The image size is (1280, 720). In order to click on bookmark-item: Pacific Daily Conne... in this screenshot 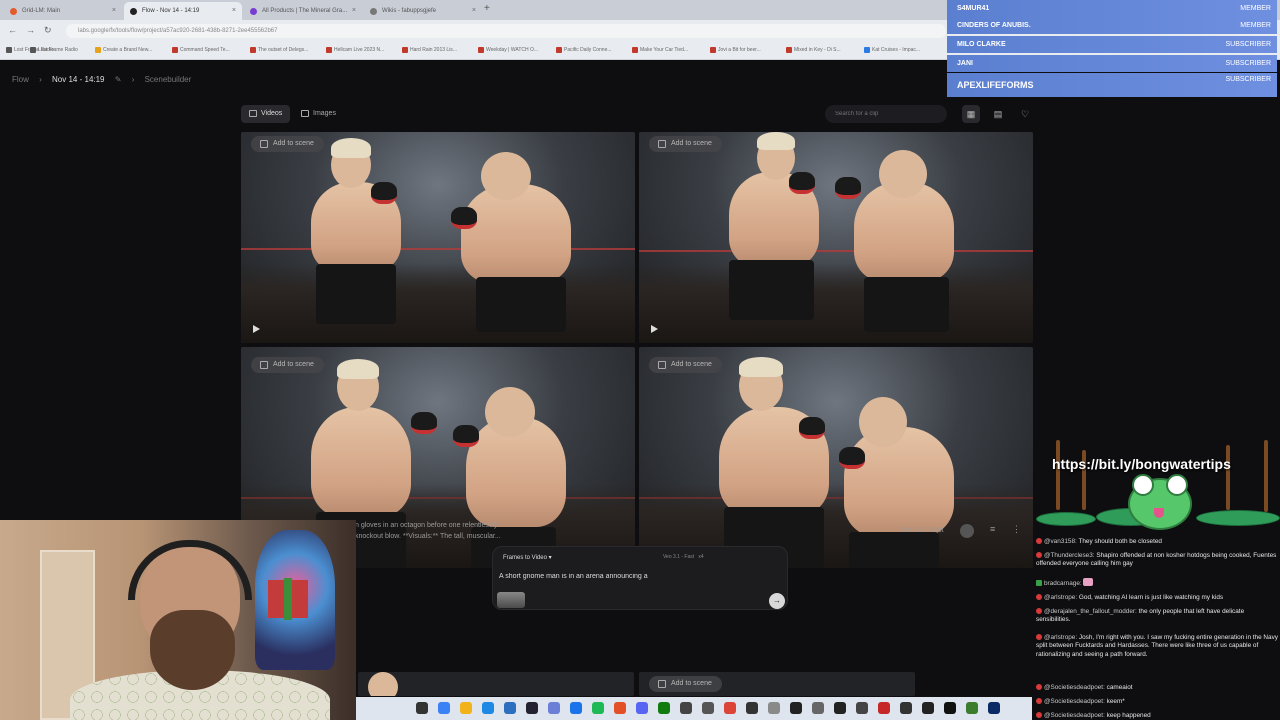, I will do `click(584, 50)`.